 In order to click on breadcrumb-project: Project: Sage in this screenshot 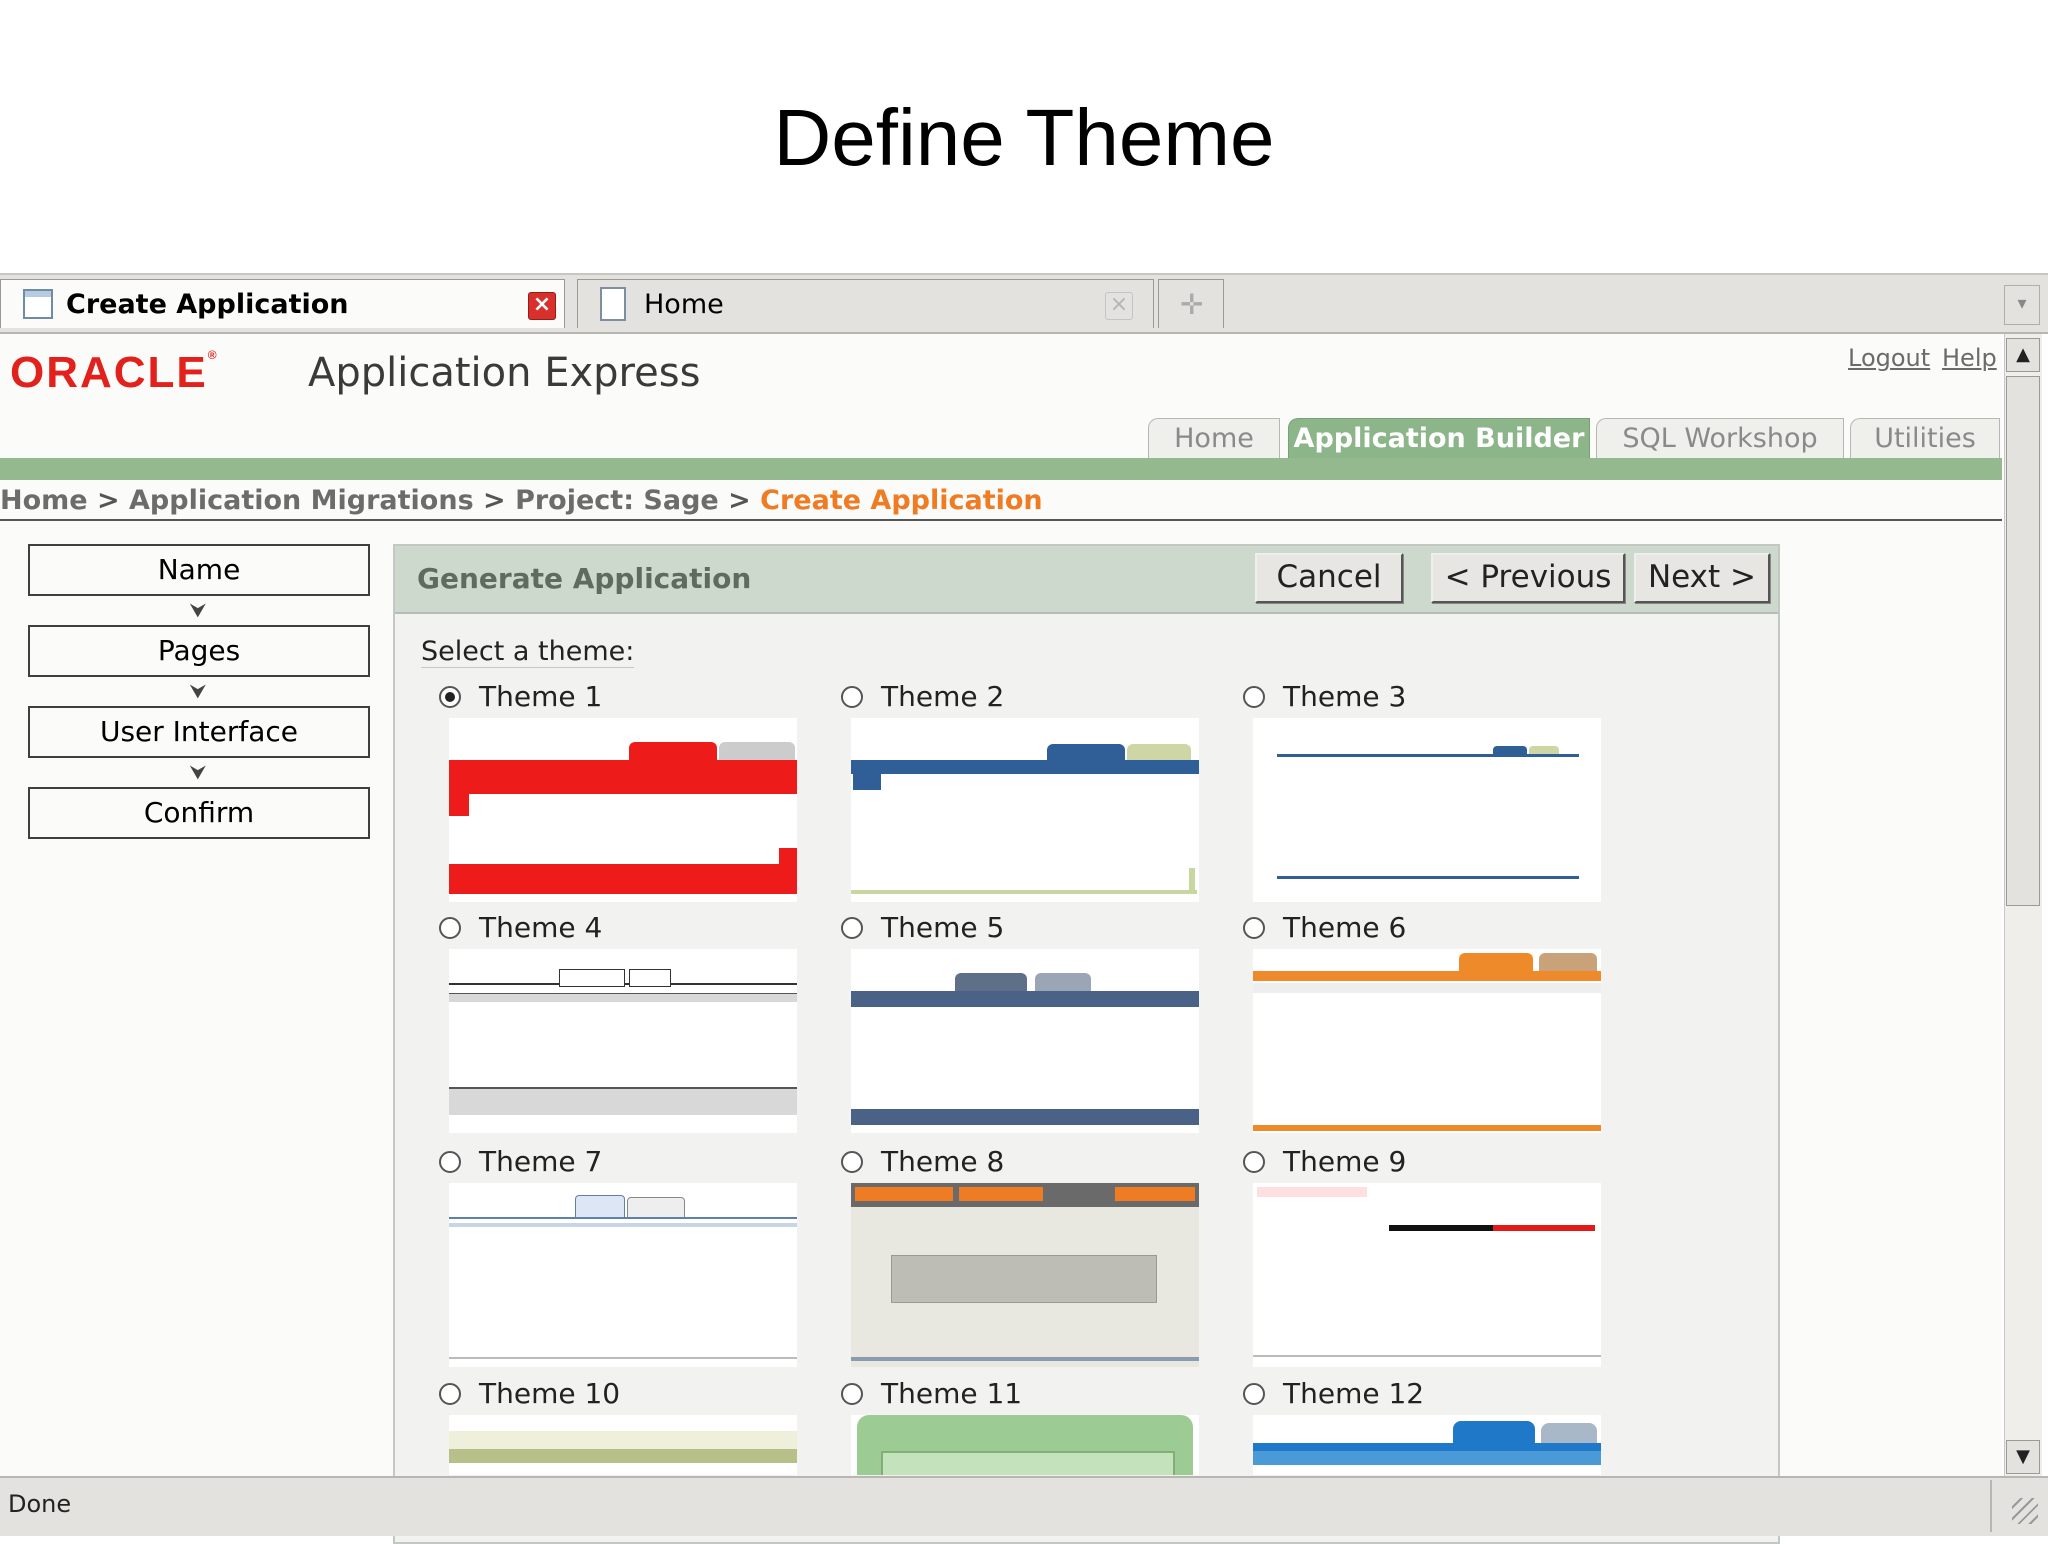, I will do `click(617, 500)`.